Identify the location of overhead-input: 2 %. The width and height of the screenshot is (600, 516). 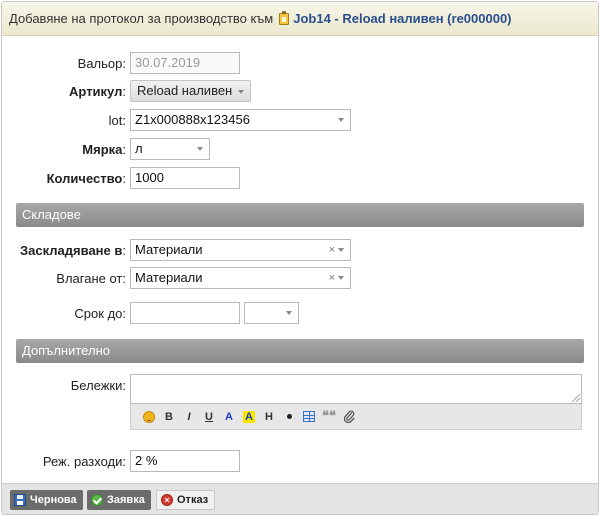
(185, 461).